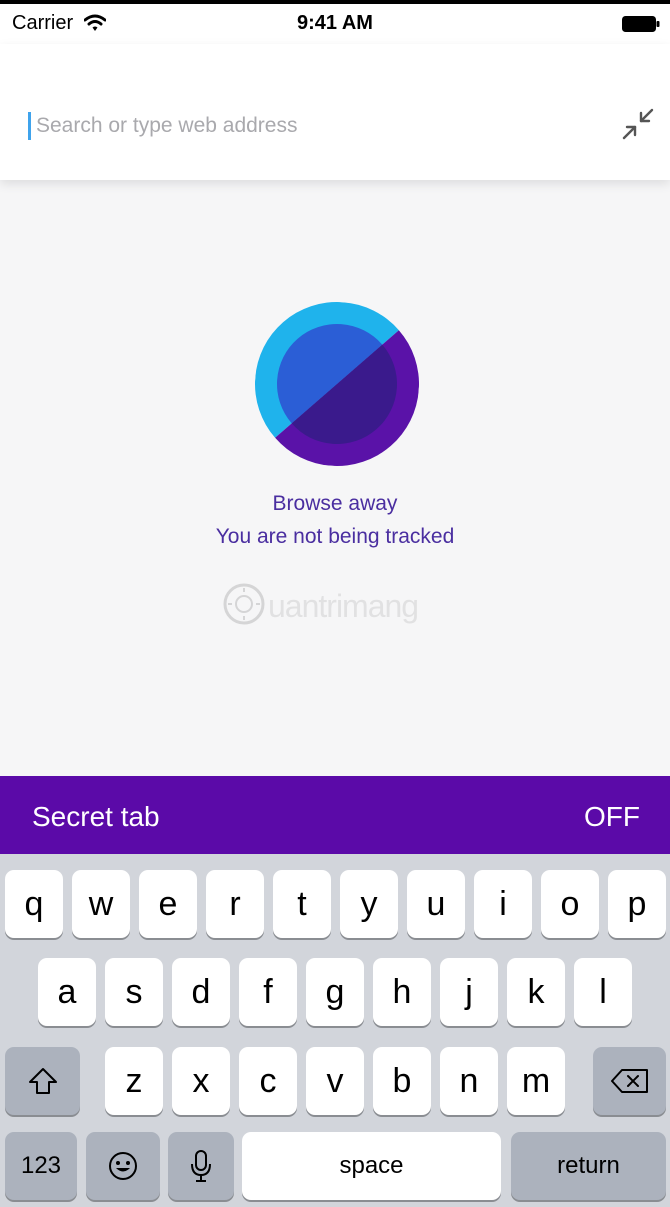 The width and height of the screenshot is (670, 1207). I want to click on secret-tab-label: Secret tab, so click(96, 816).